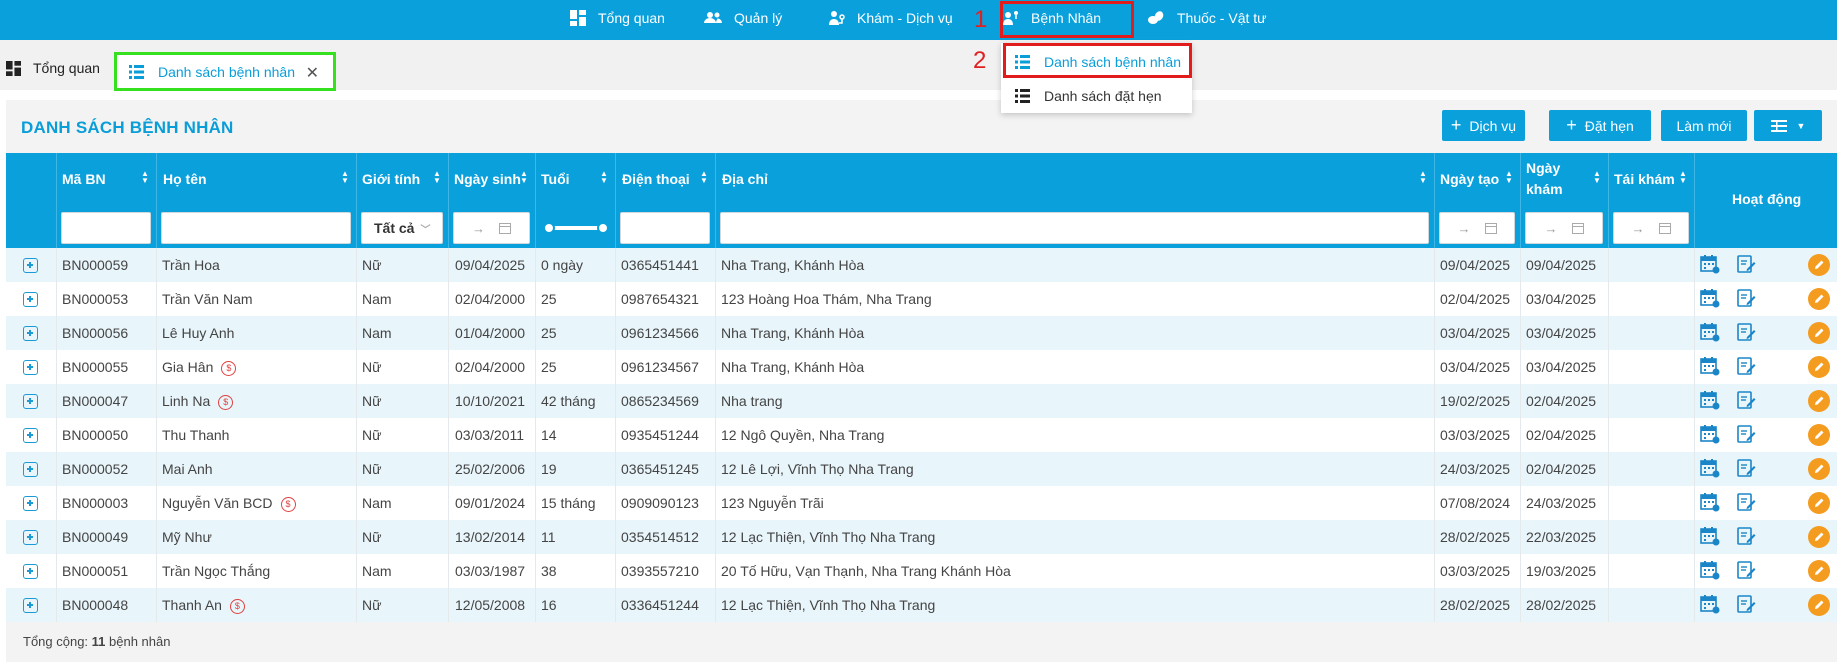 Image resolution: width=1837 pixels, height=666 pixels. What do you see at coordinates (1483, 125) in the screenshot?
I see `add-service-button: + Dịch vụ` at bounding box center [1483, 125].